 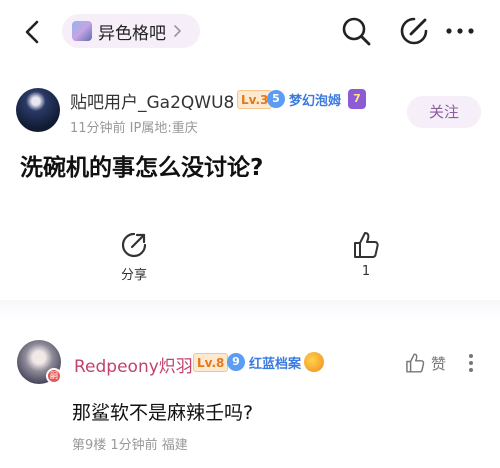 I want to click on reply-like-button: 赞, so click(x=425, y=363).